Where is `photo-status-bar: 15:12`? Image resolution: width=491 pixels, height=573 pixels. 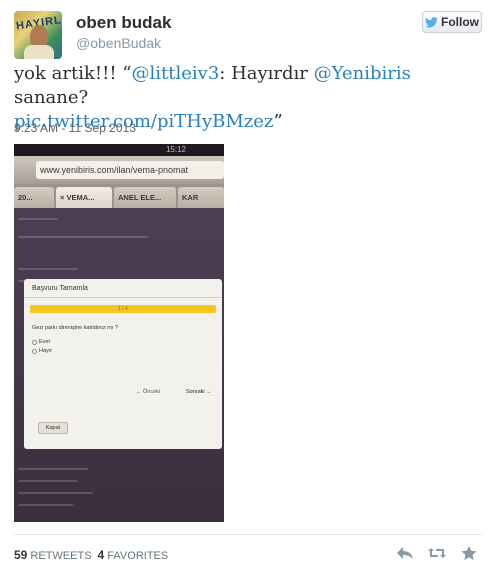 photo-status-bar: 15:12 is located at coordinates (119, 150).